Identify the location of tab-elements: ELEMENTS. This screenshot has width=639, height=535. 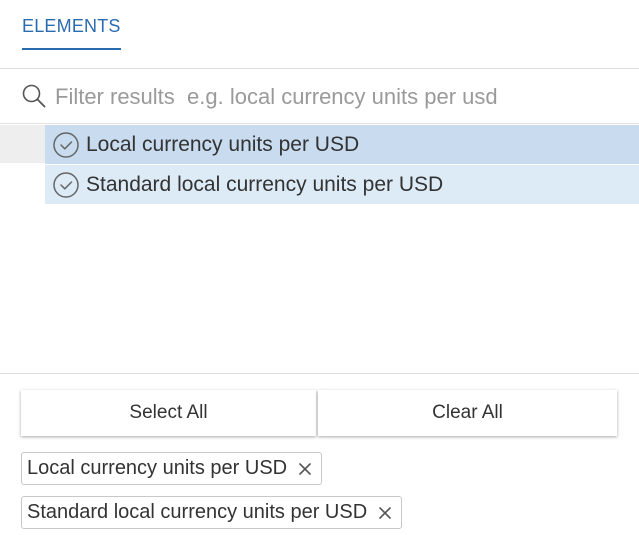
(71, 33).